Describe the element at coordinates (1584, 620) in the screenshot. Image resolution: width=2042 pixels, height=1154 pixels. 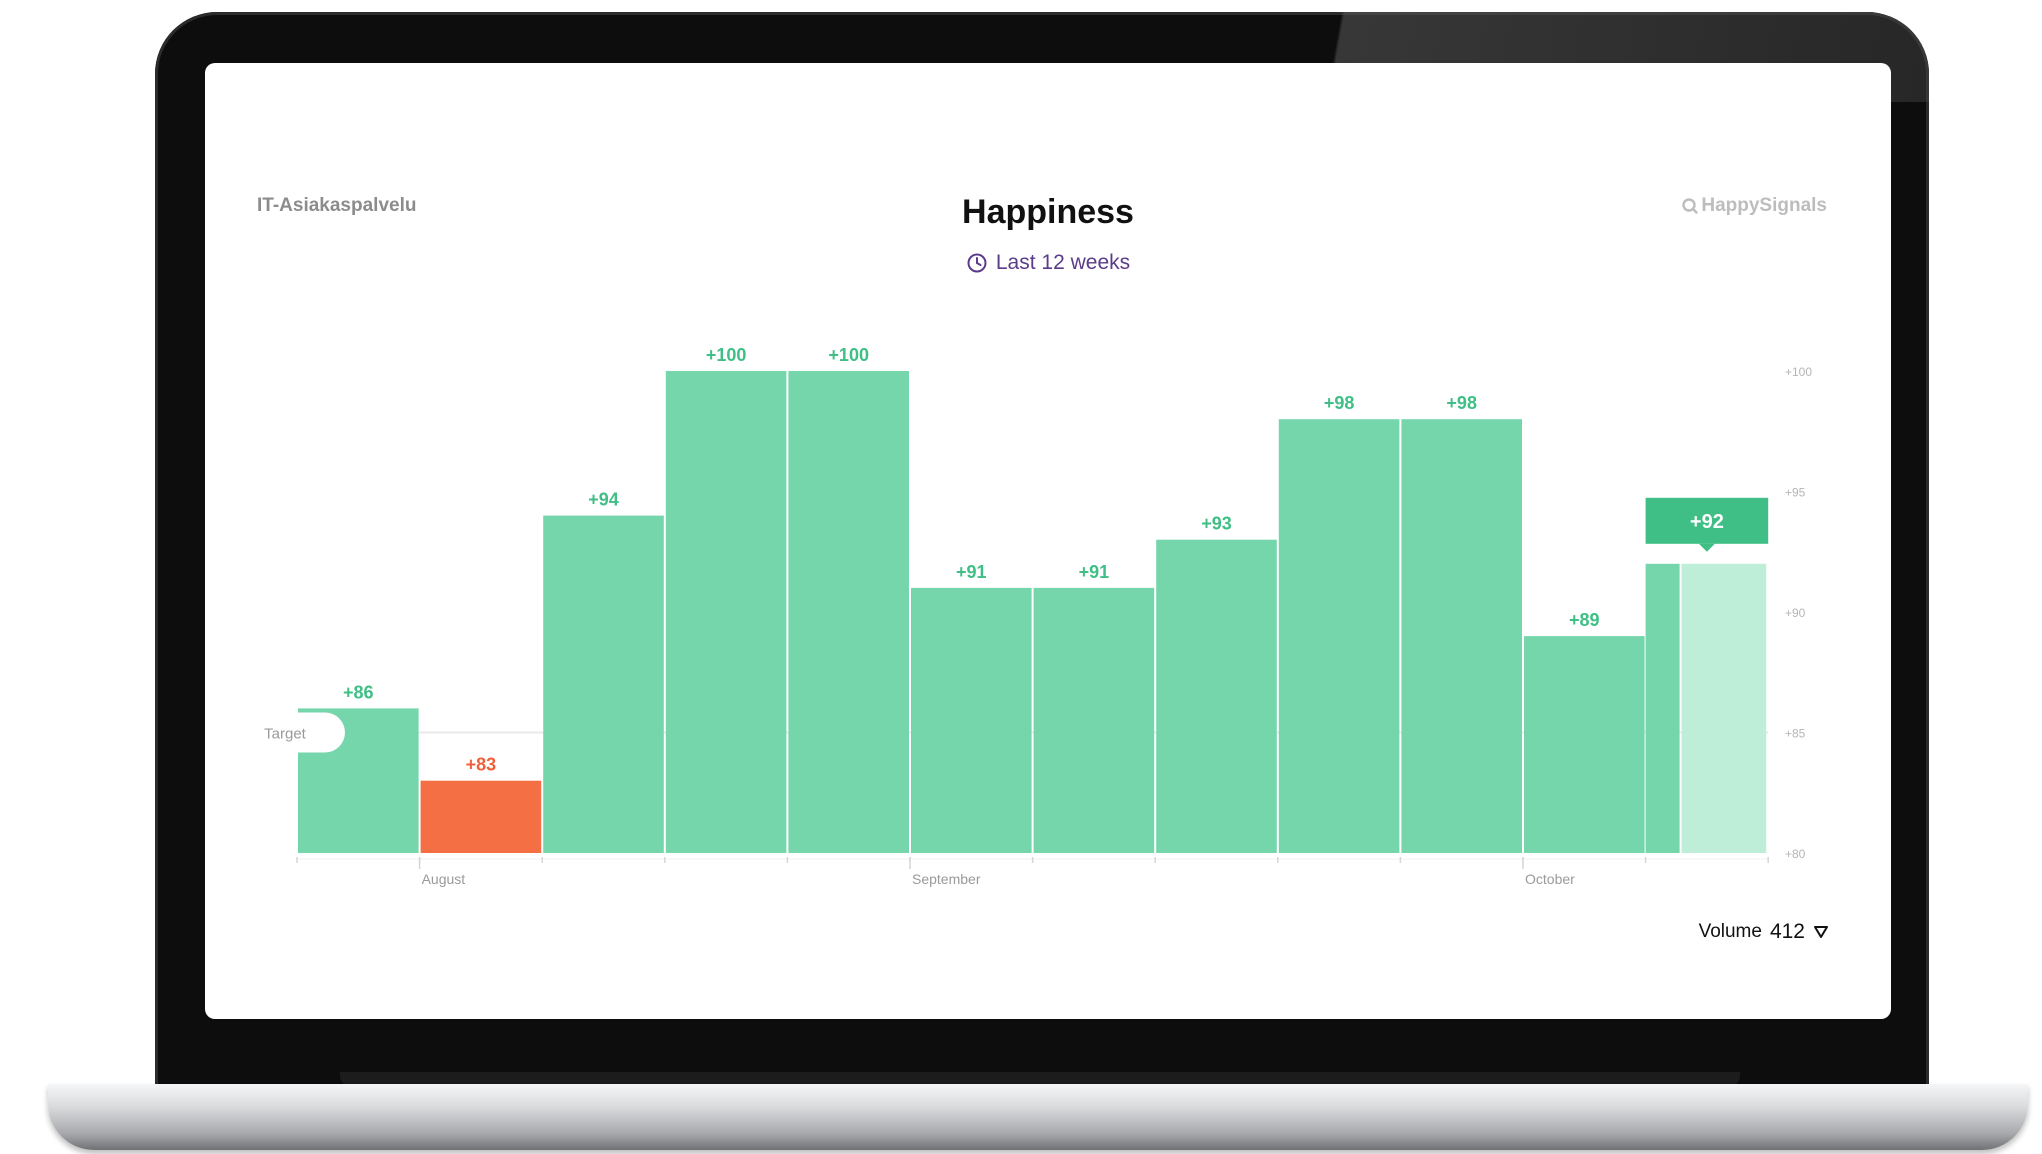
I see `bar-value-label: +89` at that location.